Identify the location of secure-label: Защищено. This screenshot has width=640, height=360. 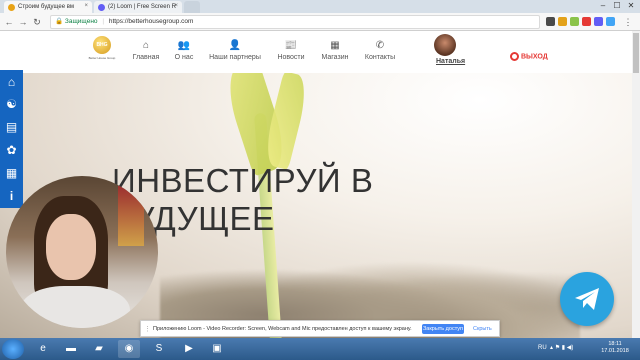
(81, 21).